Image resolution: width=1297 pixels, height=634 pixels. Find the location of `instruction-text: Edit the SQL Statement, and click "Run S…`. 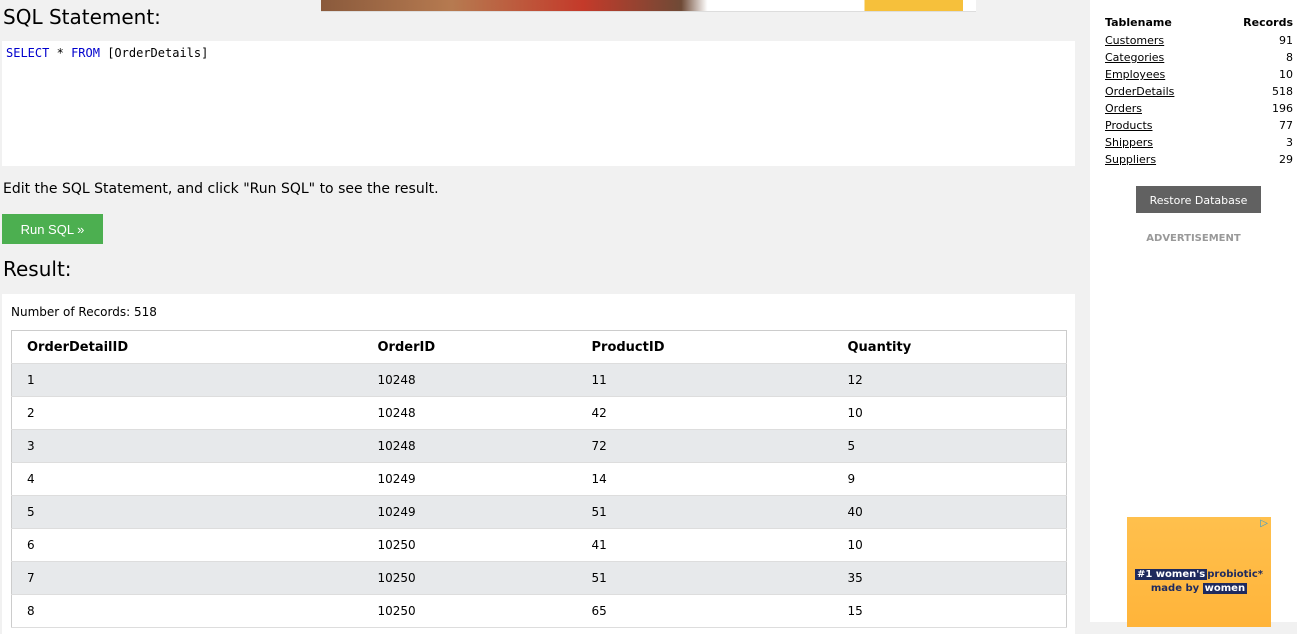

instruction-text: Edit the SQL Statement, and click "Run S… is located at coordinates (221, 189).